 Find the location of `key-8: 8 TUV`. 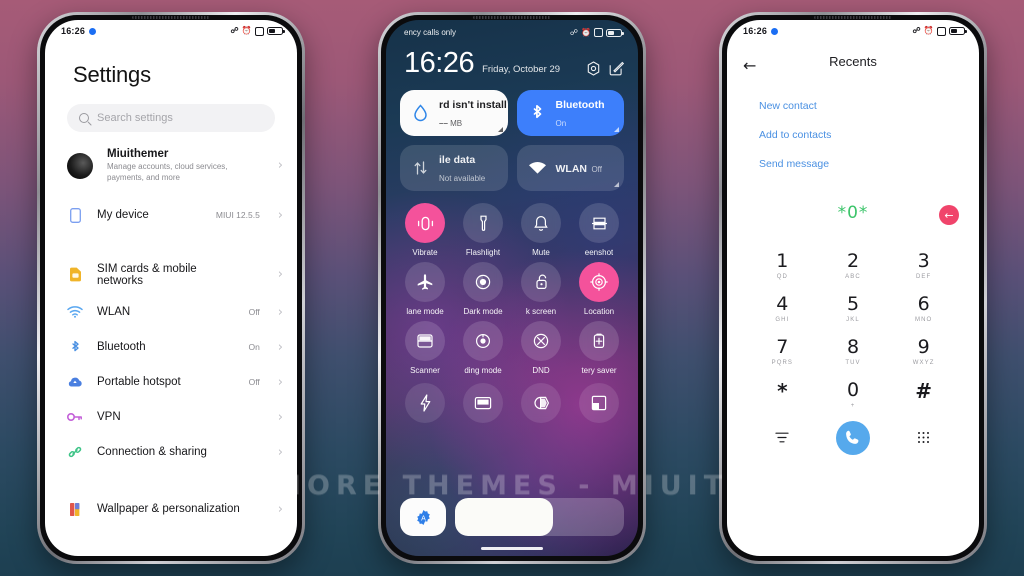

key-8: 8 TUV is located at coordinates (853, 352).